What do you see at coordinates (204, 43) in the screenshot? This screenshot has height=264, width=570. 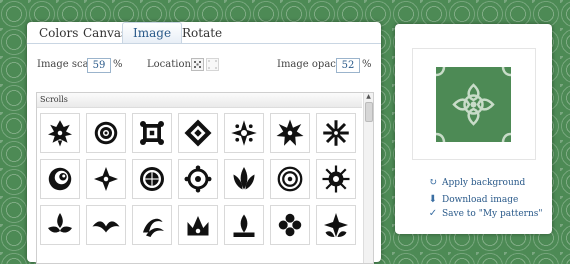 I see `tab-divider` at bounding box center [204, 43].